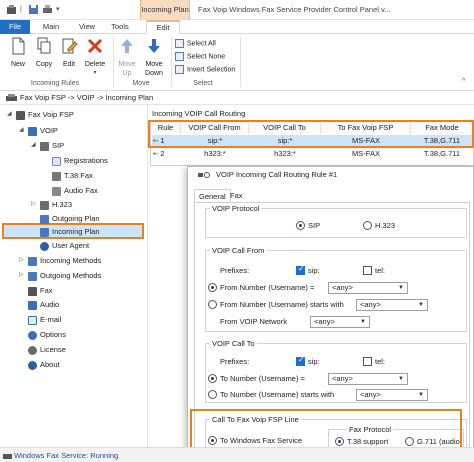  What do you see at coordinates (154, 57) in the screenshot?
I see `move-down-button: Move Down` at bounding box center [154, 57].